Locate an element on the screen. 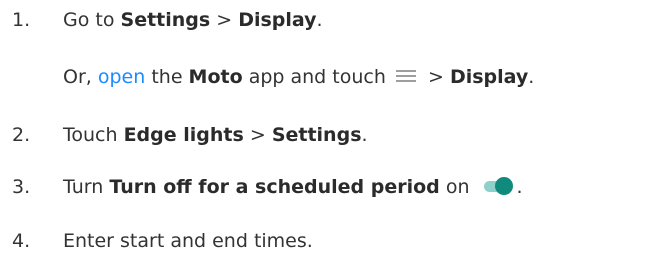 This screenshot has height=269, width=662. text-fragment: Touch is located at coordinates (93, 135).